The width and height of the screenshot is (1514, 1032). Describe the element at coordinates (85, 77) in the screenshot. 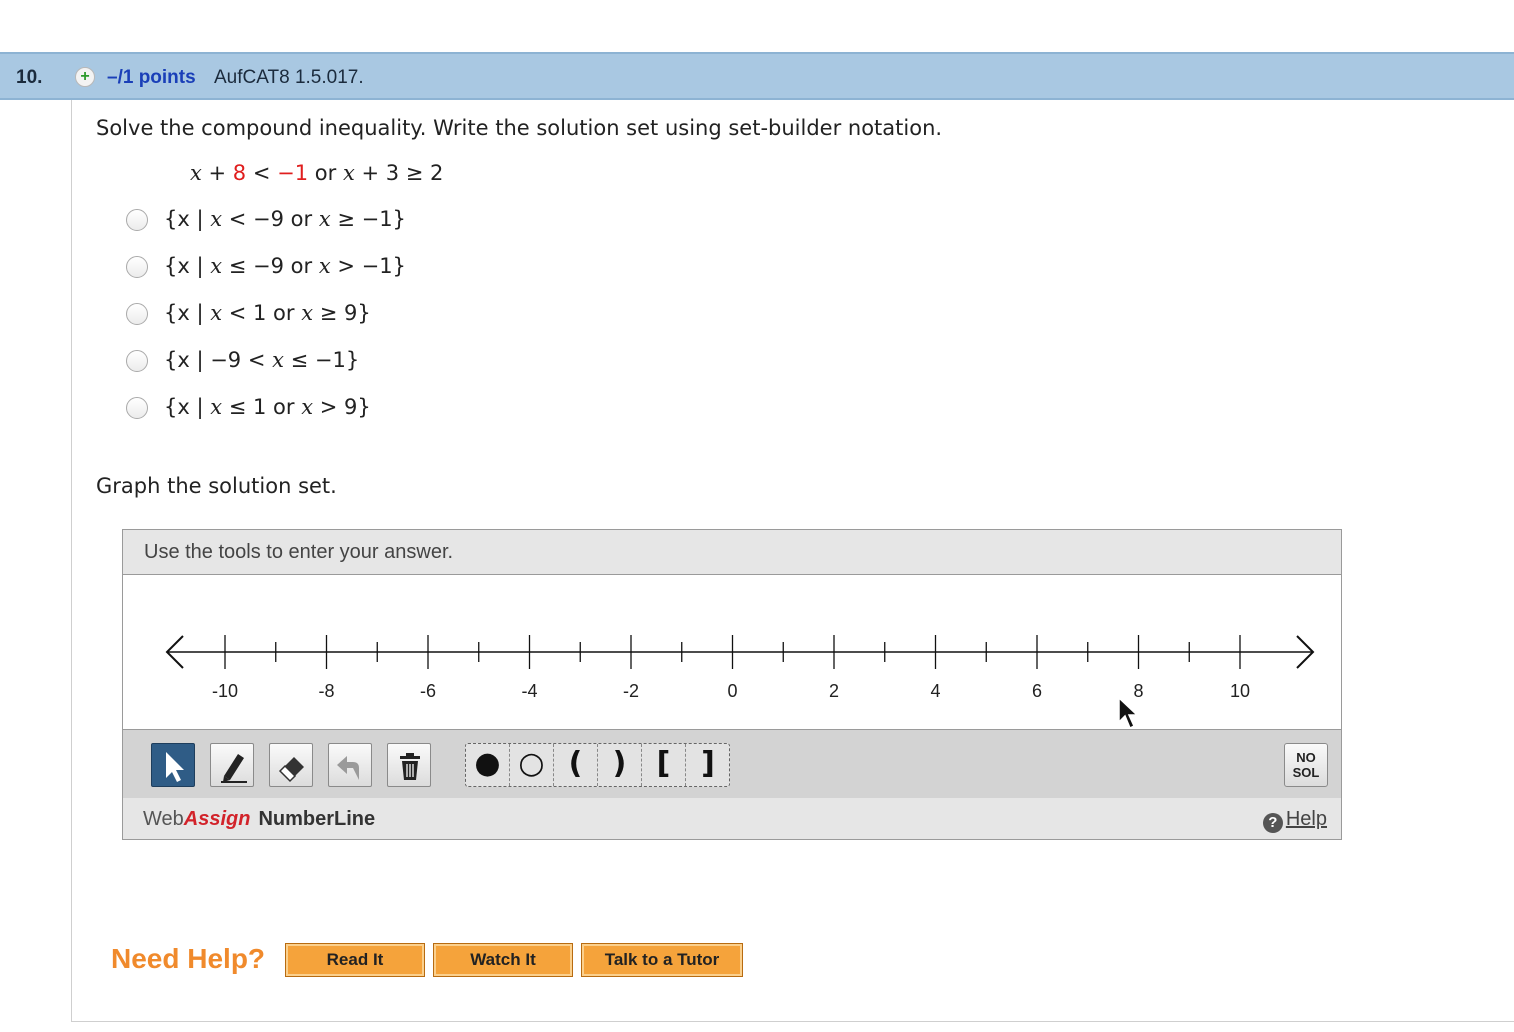

I see `expand-plus-icon: +` at that location.